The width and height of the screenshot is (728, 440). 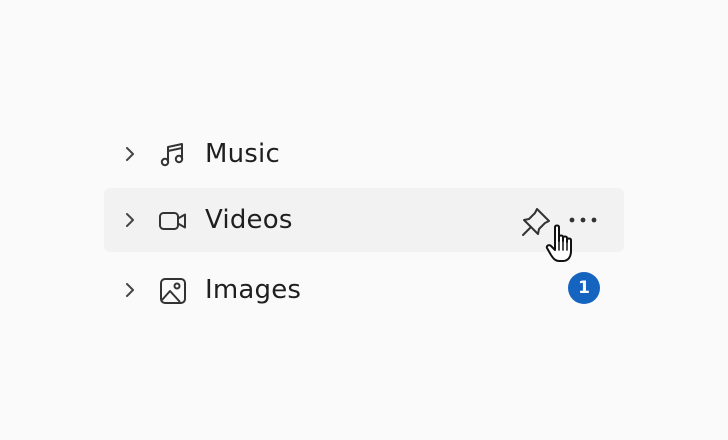 I want to click on tree-item-label: Videos, so click(x=249, y=220).